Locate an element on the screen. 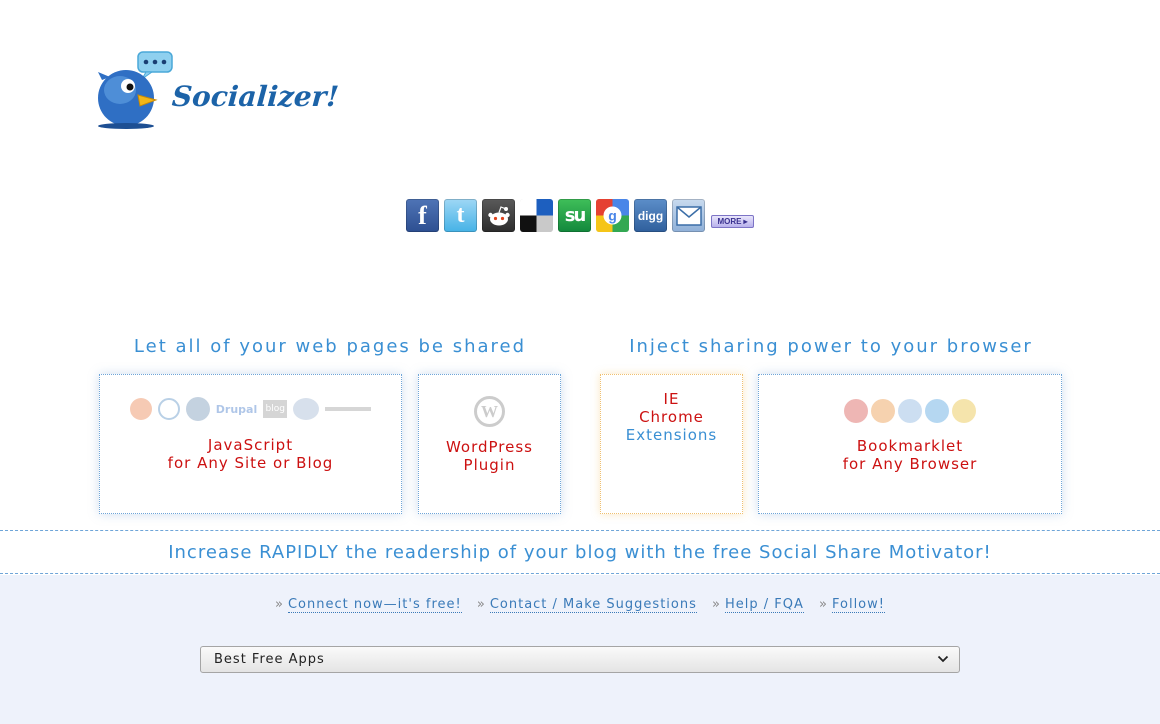 The image size is (1160, 724). stumbleupon-glyph: su is located at coordinates (575, 215).